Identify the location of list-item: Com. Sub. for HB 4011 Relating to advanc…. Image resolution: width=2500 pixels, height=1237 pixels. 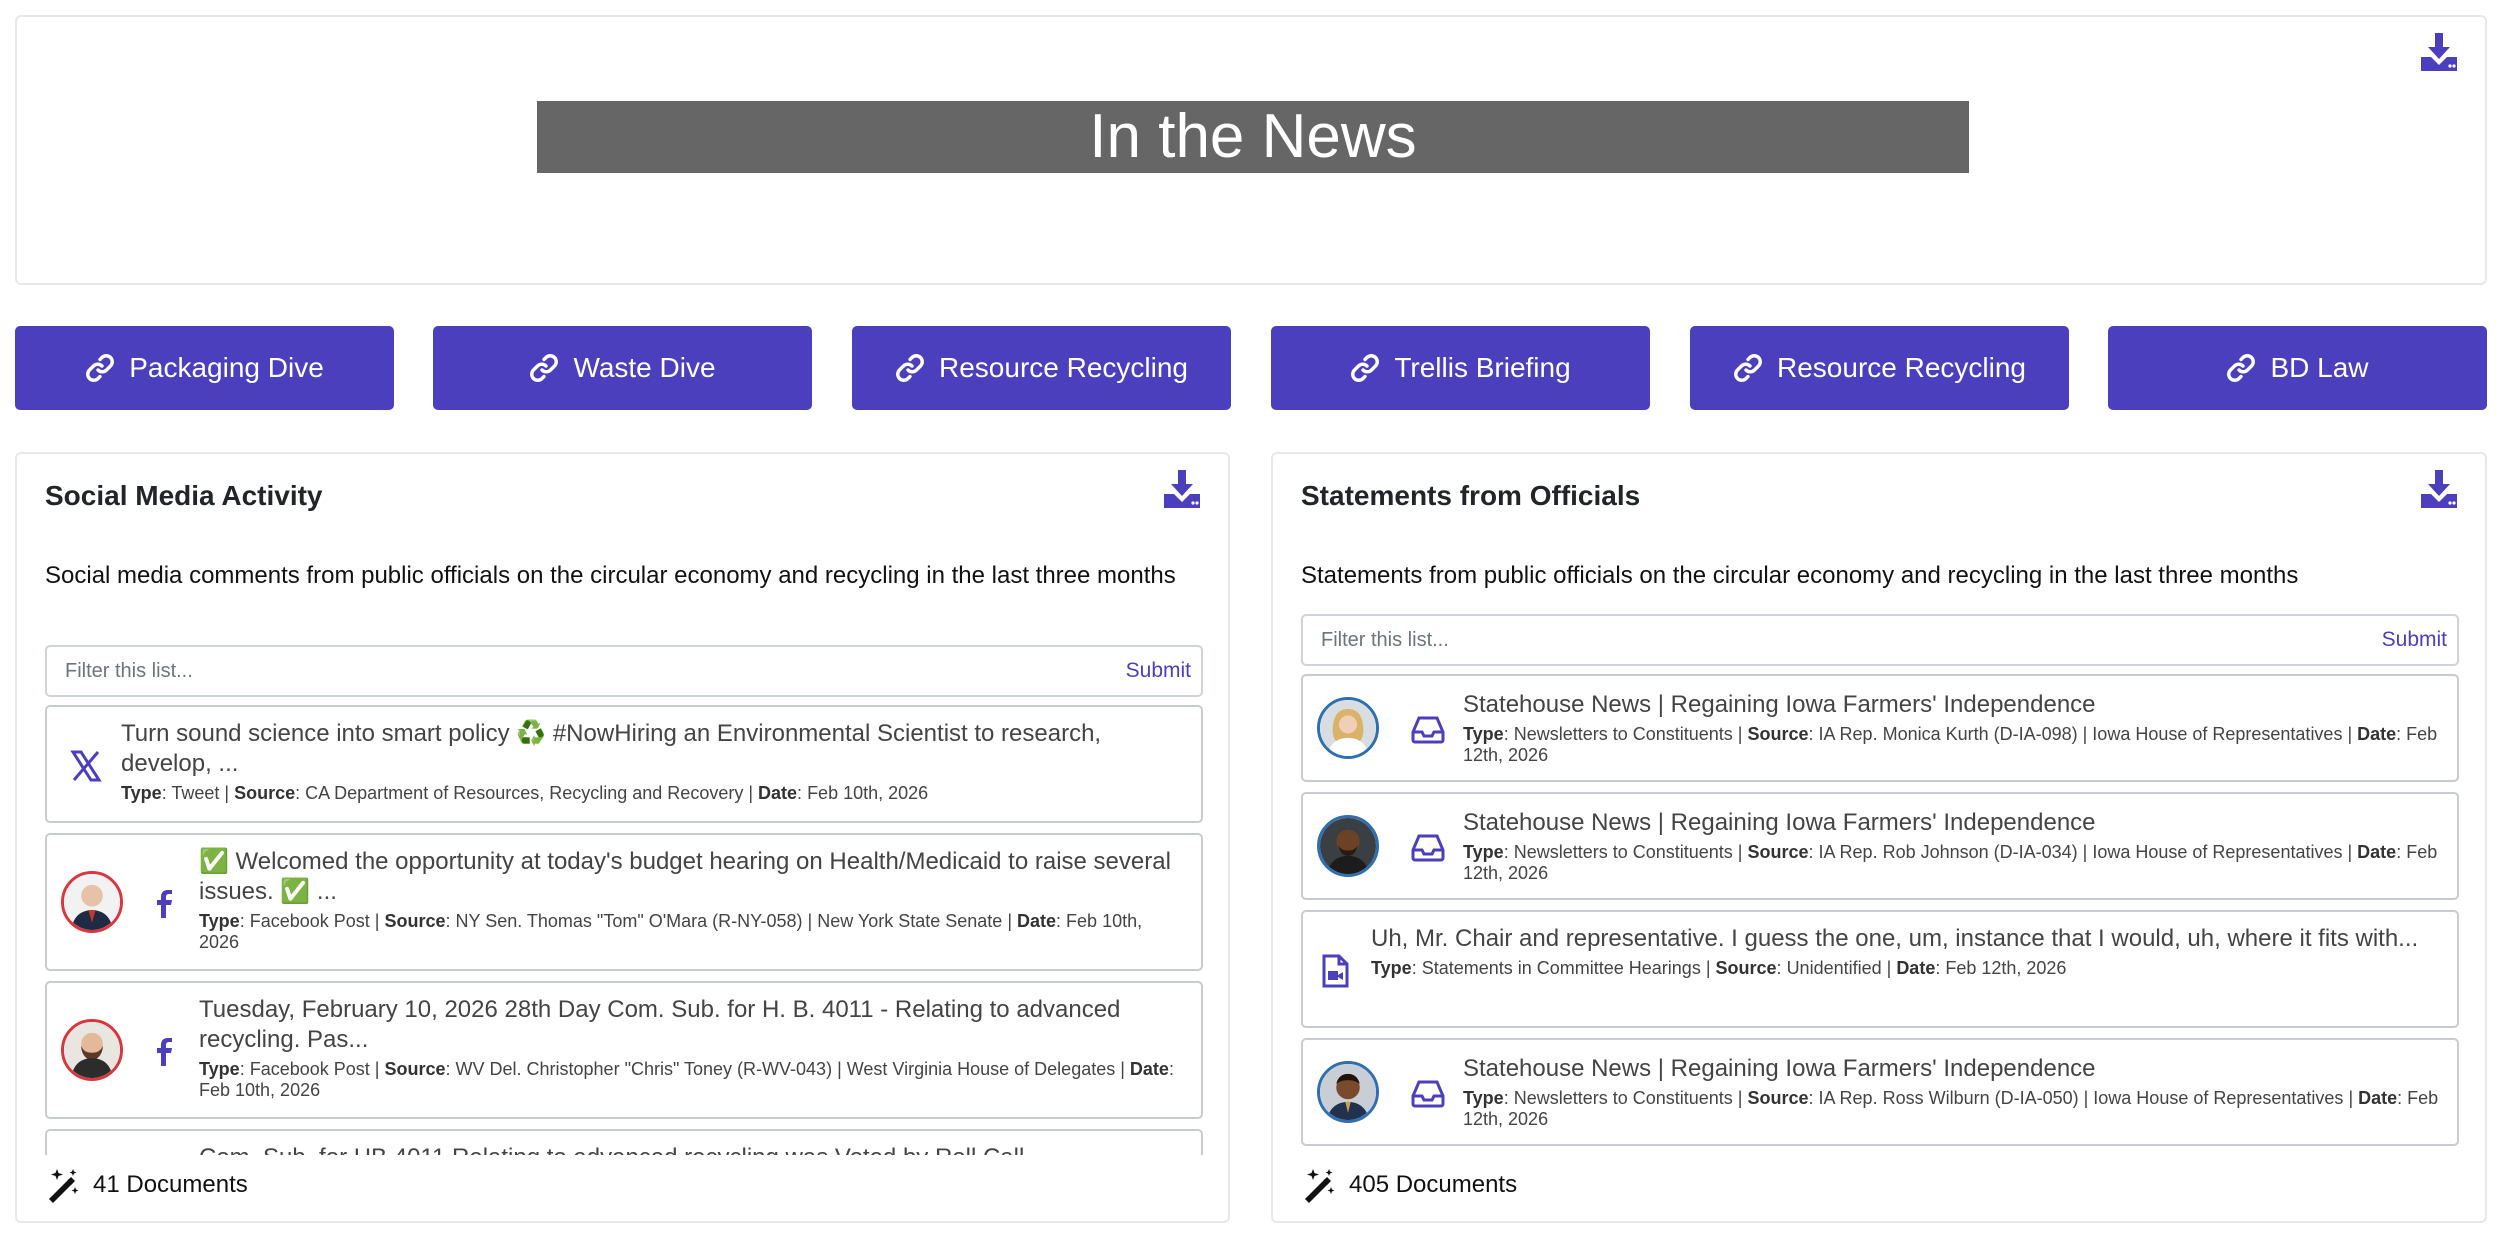
(624, 1142).